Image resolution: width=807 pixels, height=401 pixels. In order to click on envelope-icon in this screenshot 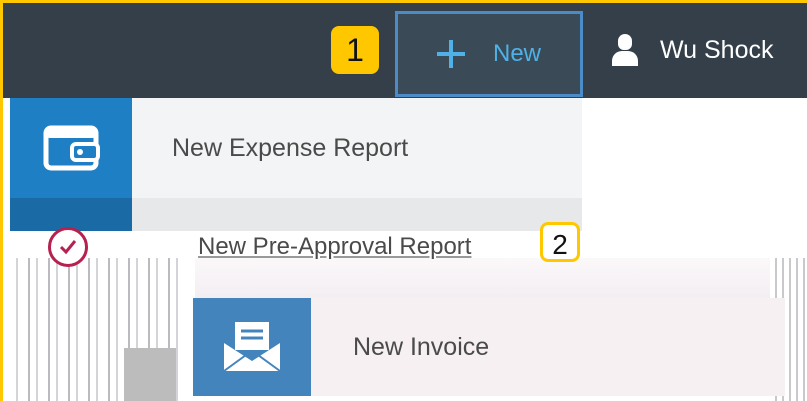, I will do `click(252, 347)`.